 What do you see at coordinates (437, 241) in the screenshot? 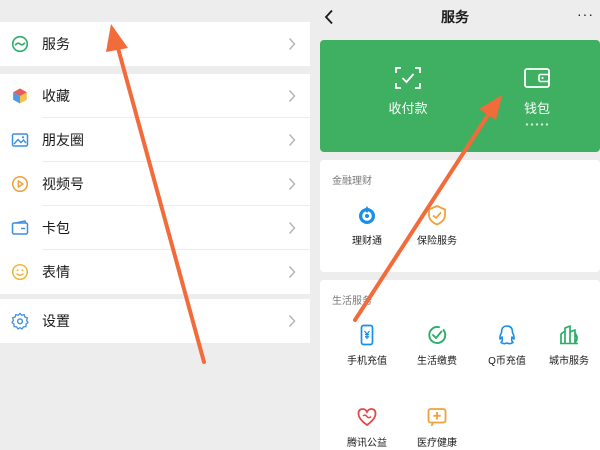
I see `insurance-label: 保险服务` at bounding box center [437, 241].